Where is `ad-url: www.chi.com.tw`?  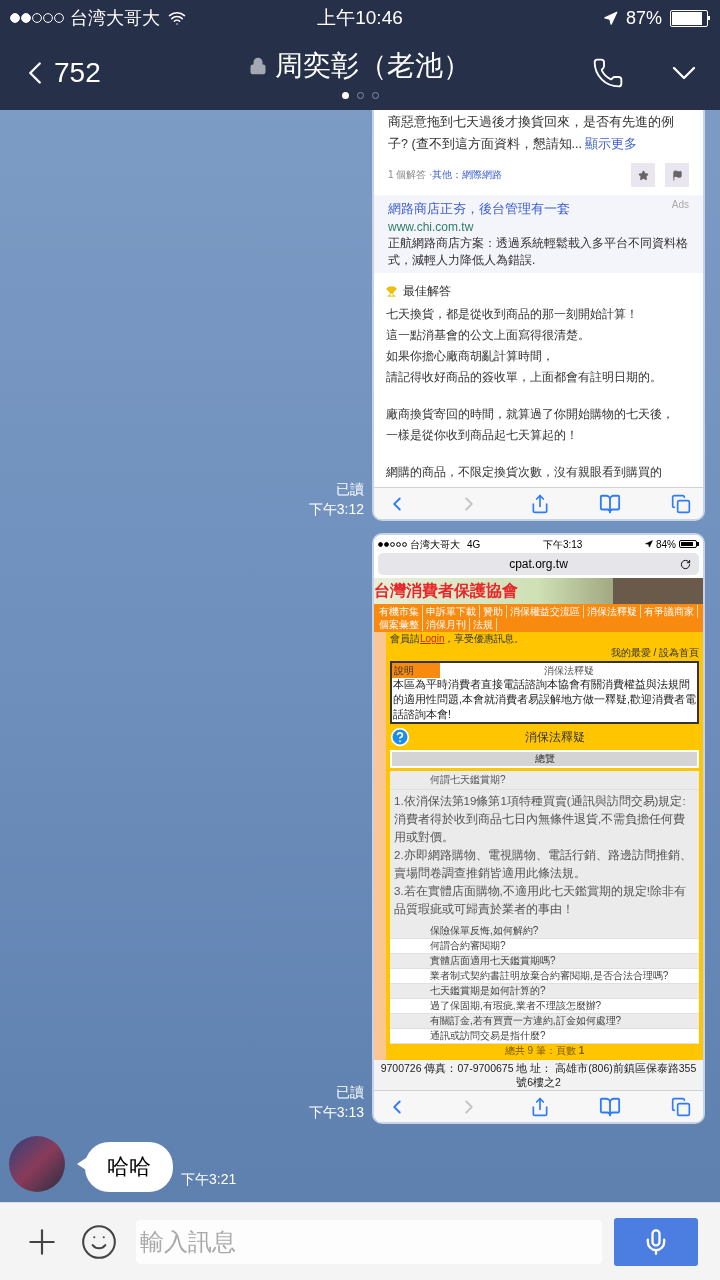 ad-url: www.chi.com.tw is located at coordinates (431, 227).